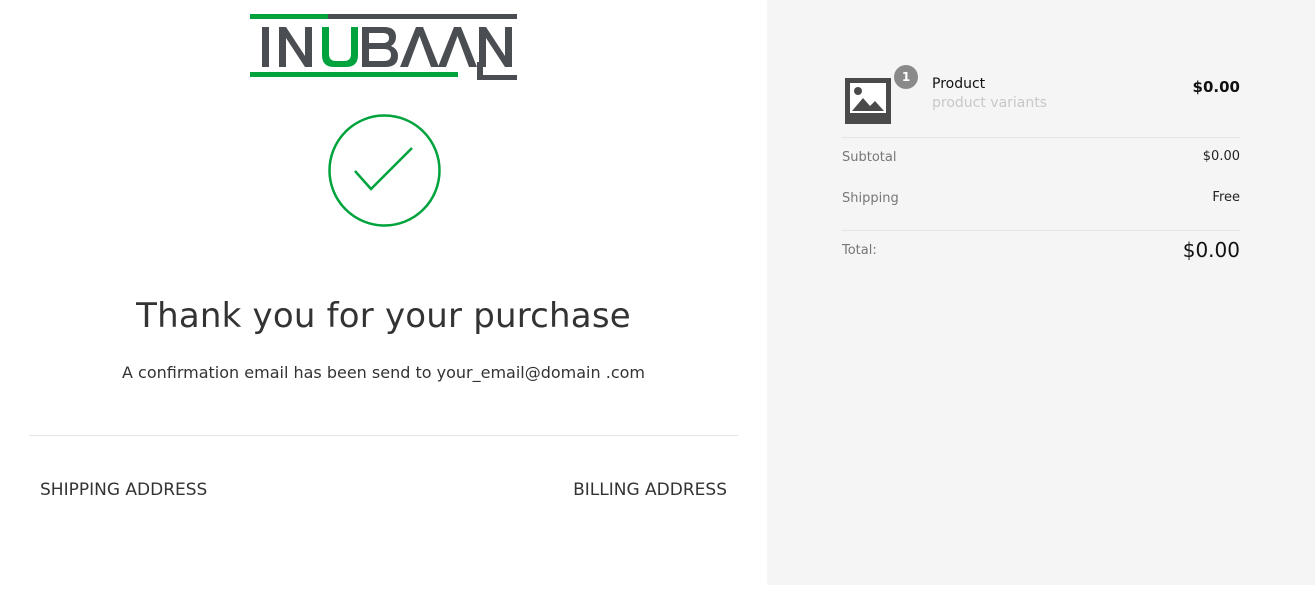 The height and width of the screenshot is (593, 1315). Describe the element at coordinates (1216, 87) in the screenshot. I see `product-price: $0.00` at that location.